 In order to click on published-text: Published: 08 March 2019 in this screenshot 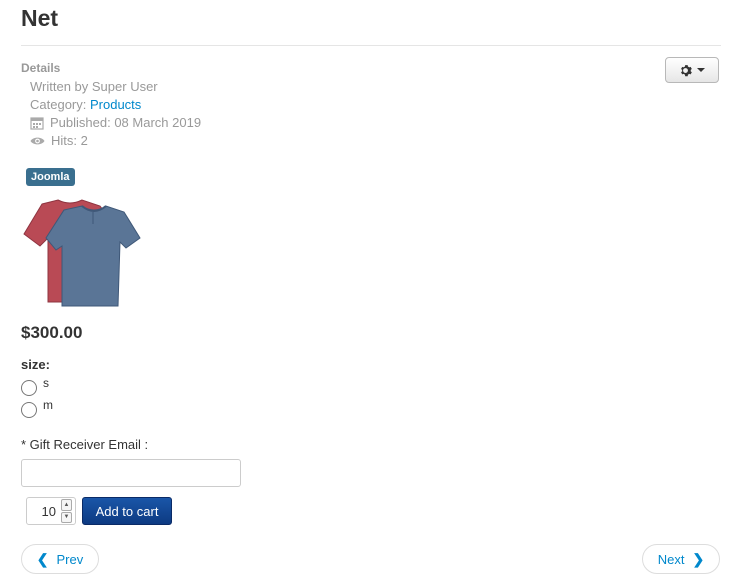, I will do `click(126, 122)`.